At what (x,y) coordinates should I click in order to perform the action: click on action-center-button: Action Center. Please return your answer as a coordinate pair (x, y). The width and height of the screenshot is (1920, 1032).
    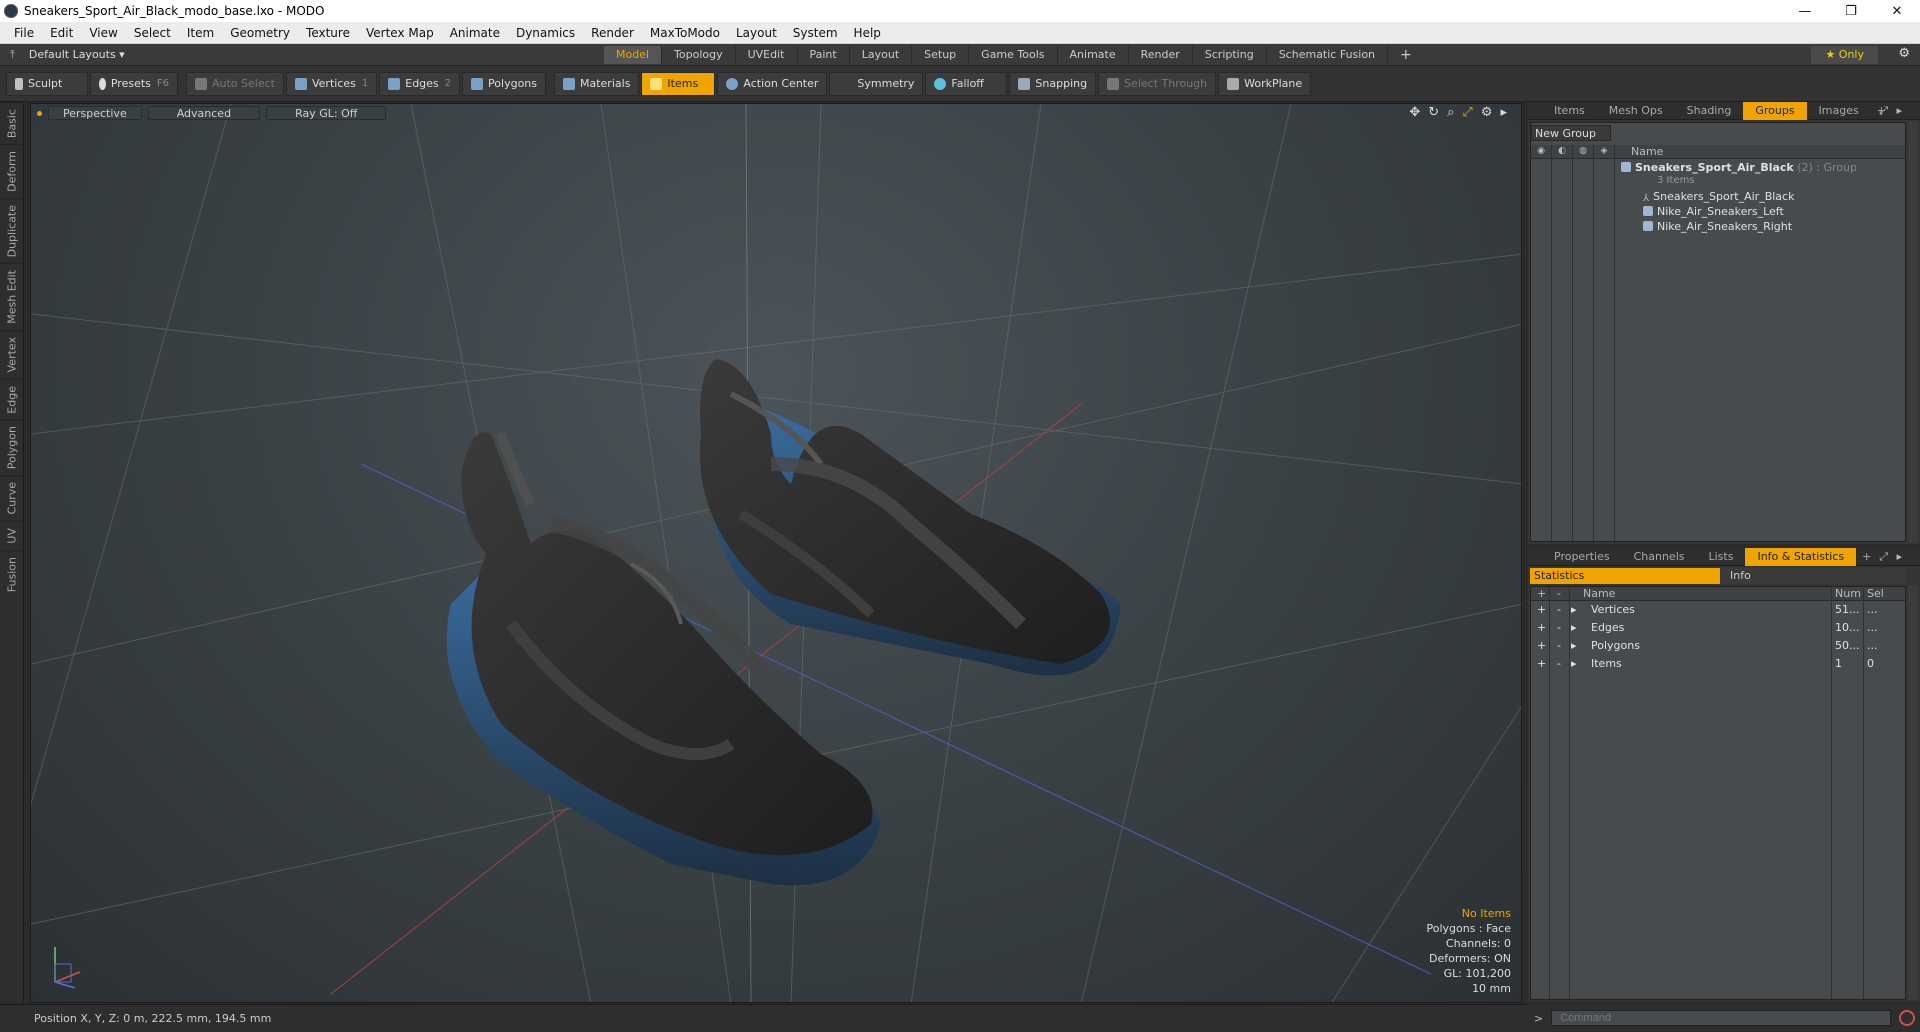
    Looking at the image, I should click on (772, 83).